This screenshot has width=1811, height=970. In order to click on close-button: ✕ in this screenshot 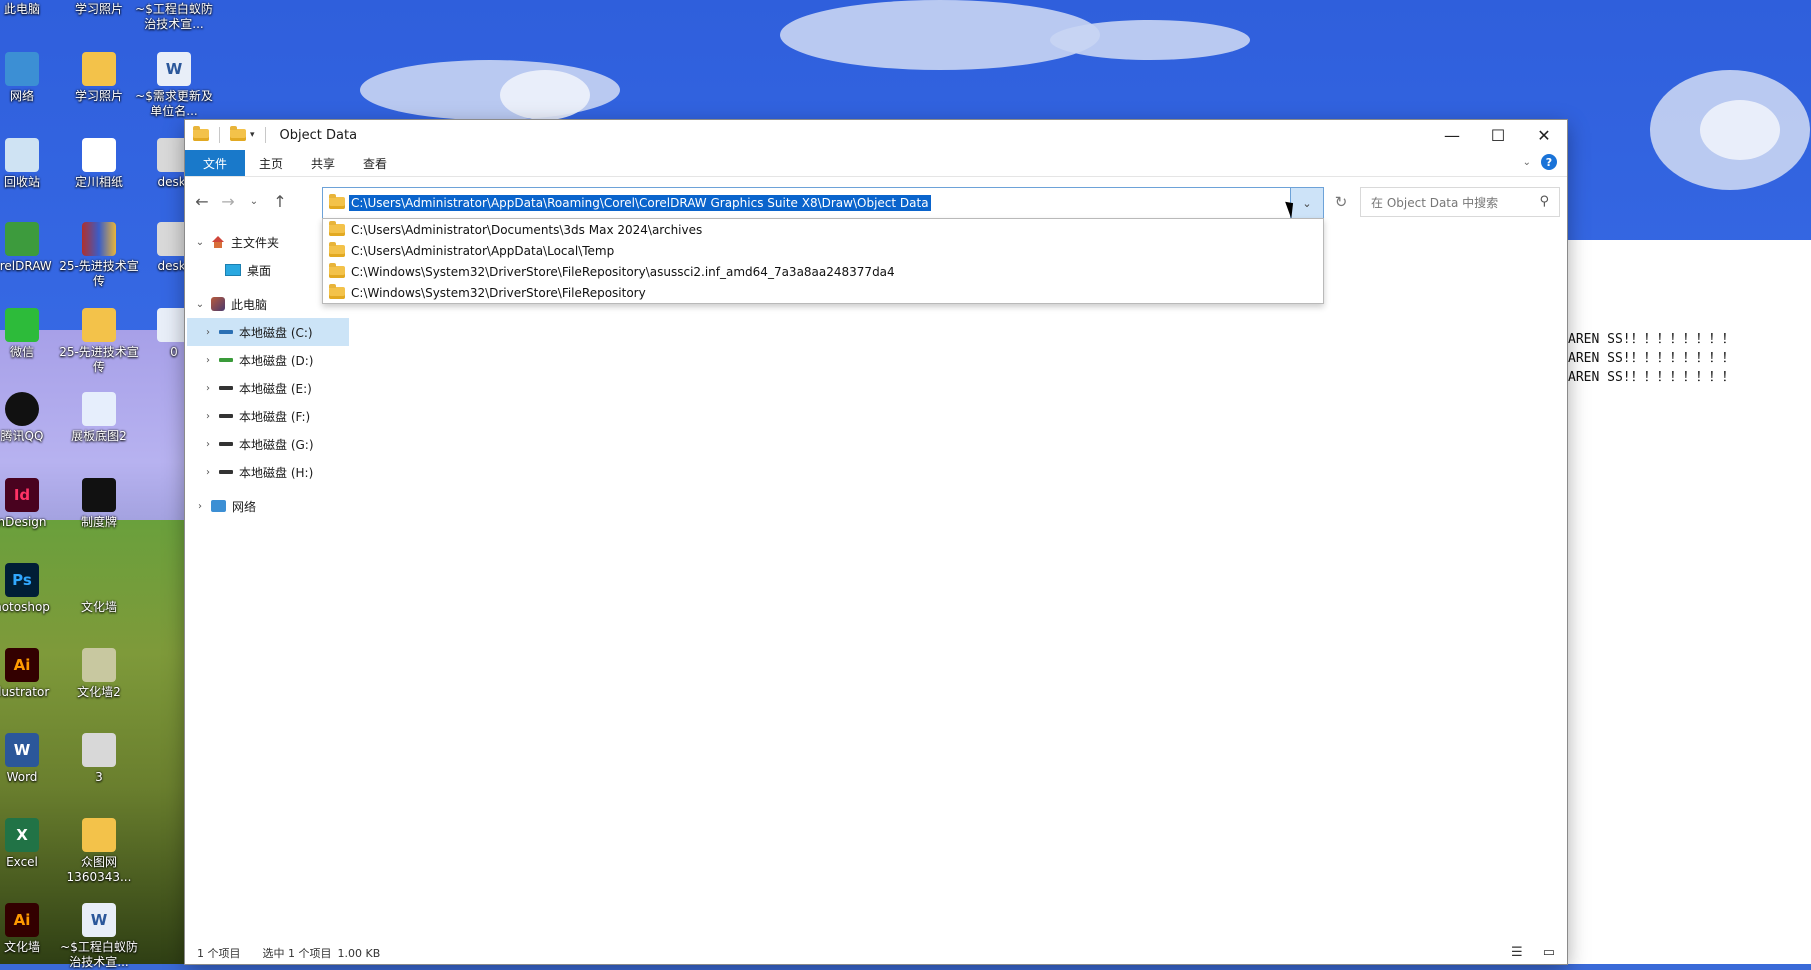, I will do `click(1544, 135)`.